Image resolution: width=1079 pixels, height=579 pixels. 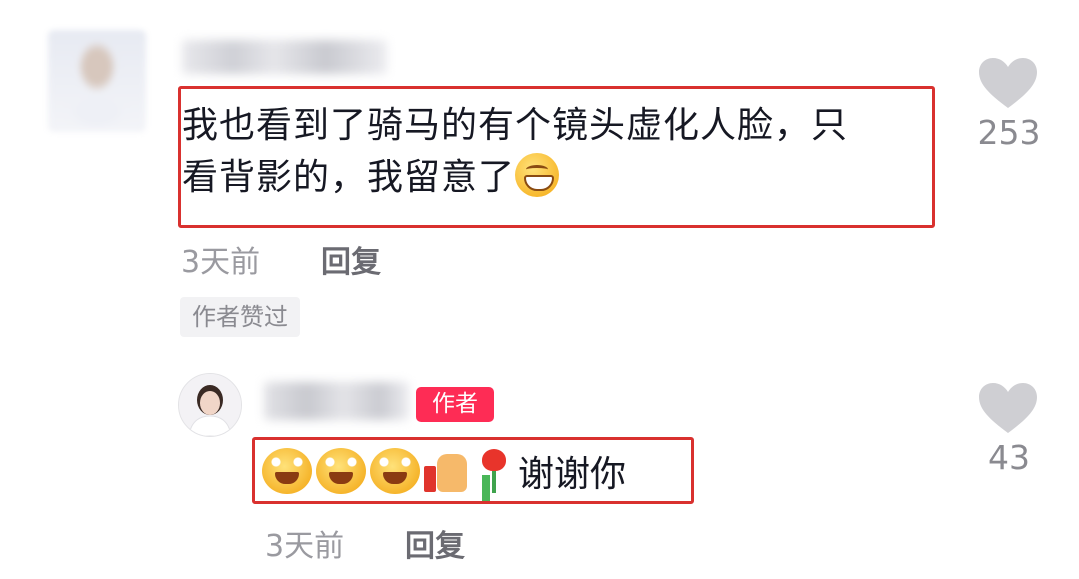 I want to click on author-portrait-icon, so click(x=210, y=405).